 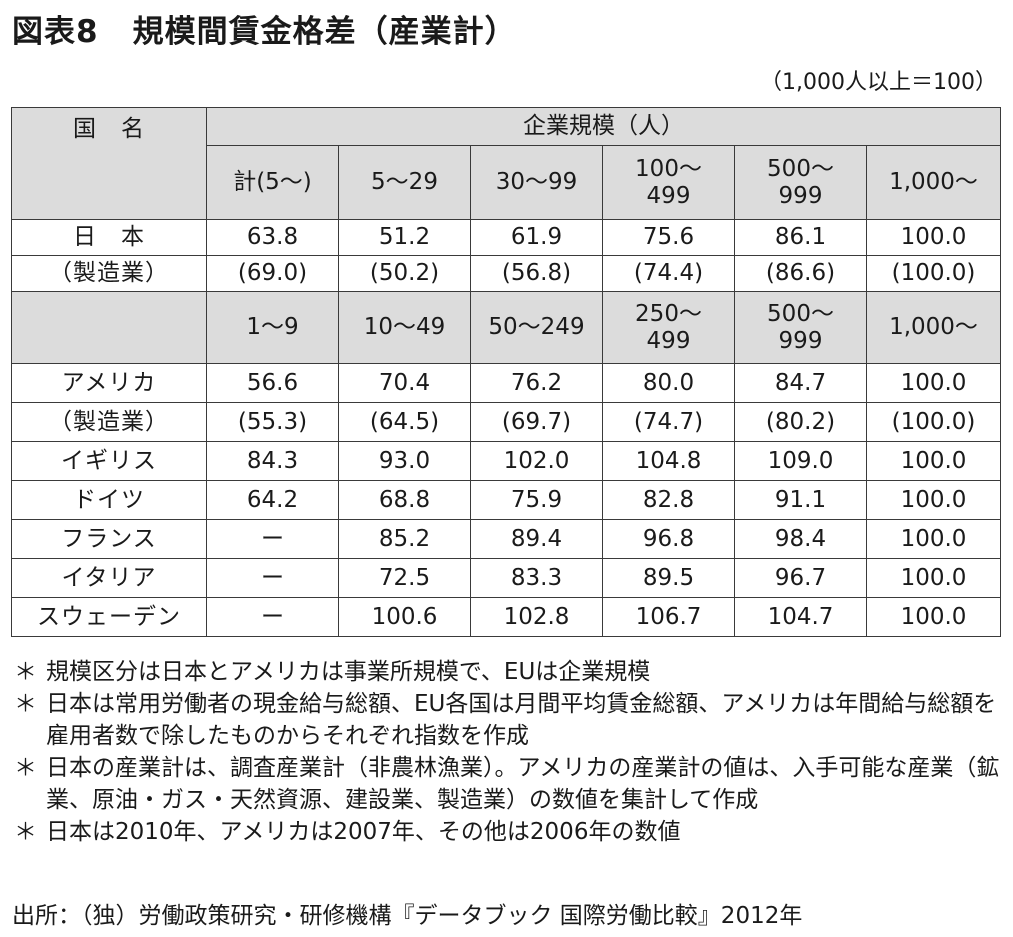 What do you see at coordinates (109, 237) in the screenshot?
I see `row-label: 日 本` at bounding box center [109, 237].